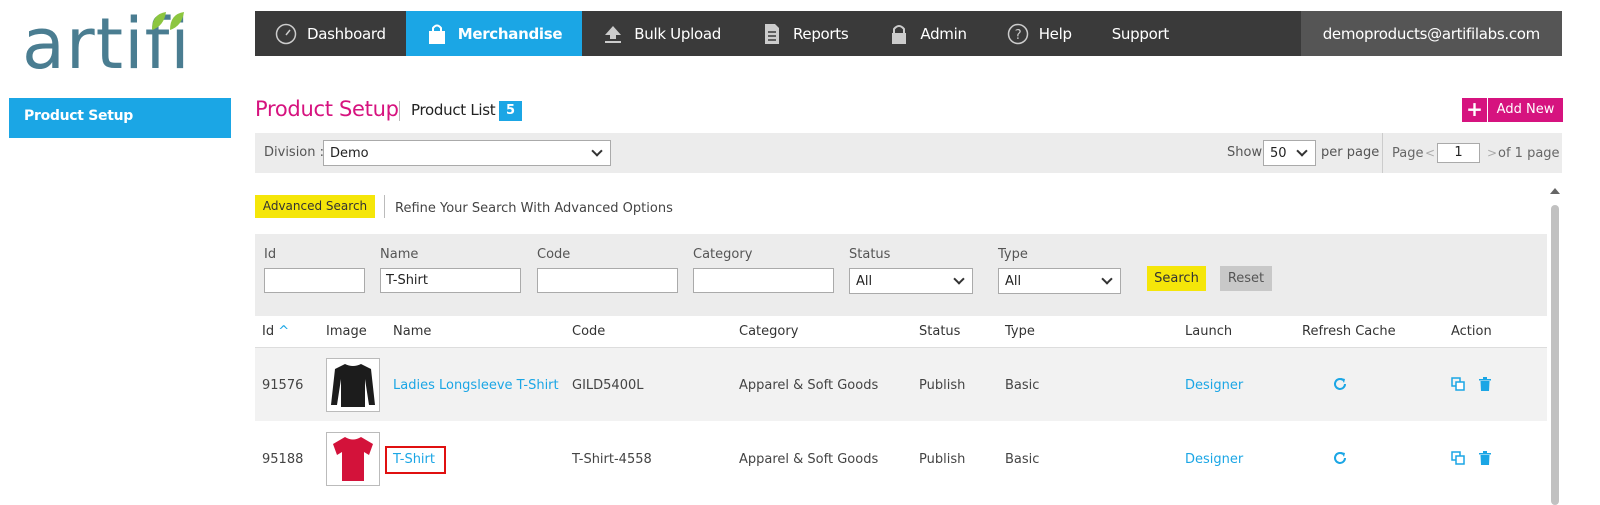 Image resolution: width=1600 pixels, height=505 pixels. I want to click on per-page-select: 50, so click(1289, 153).